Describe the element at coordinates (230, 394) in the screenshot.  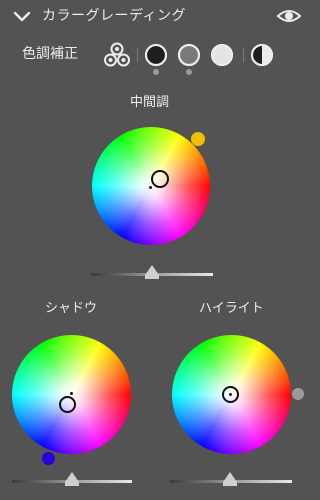
I see `highlights-center-marker` at that location.